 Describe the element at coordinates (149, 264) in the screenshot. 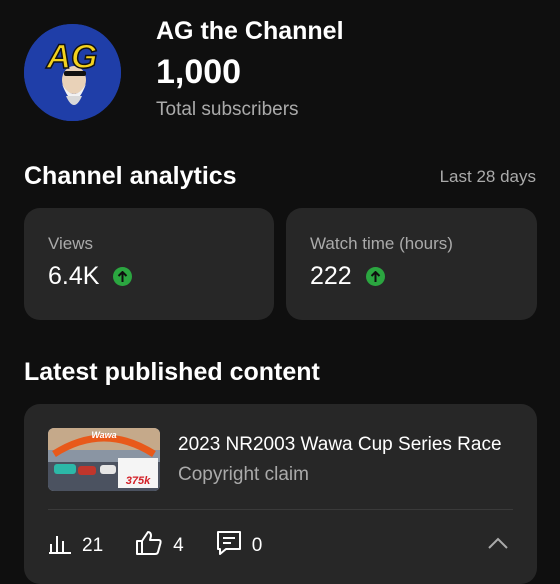

I see `views-card: Views 6.4K` at that location.